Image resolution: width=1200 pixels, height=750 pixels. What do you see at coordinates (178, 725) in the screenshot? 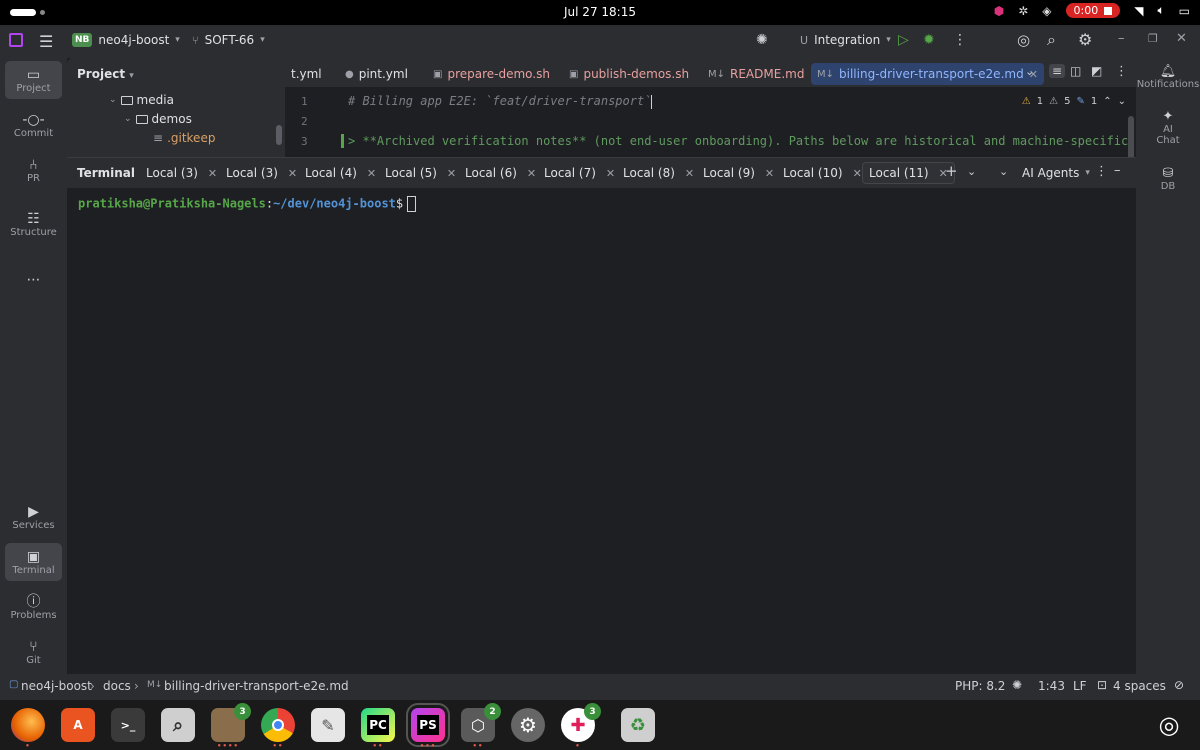
I see `dock-app-image-viewer: ⌕` at bounding box center [178, 725].